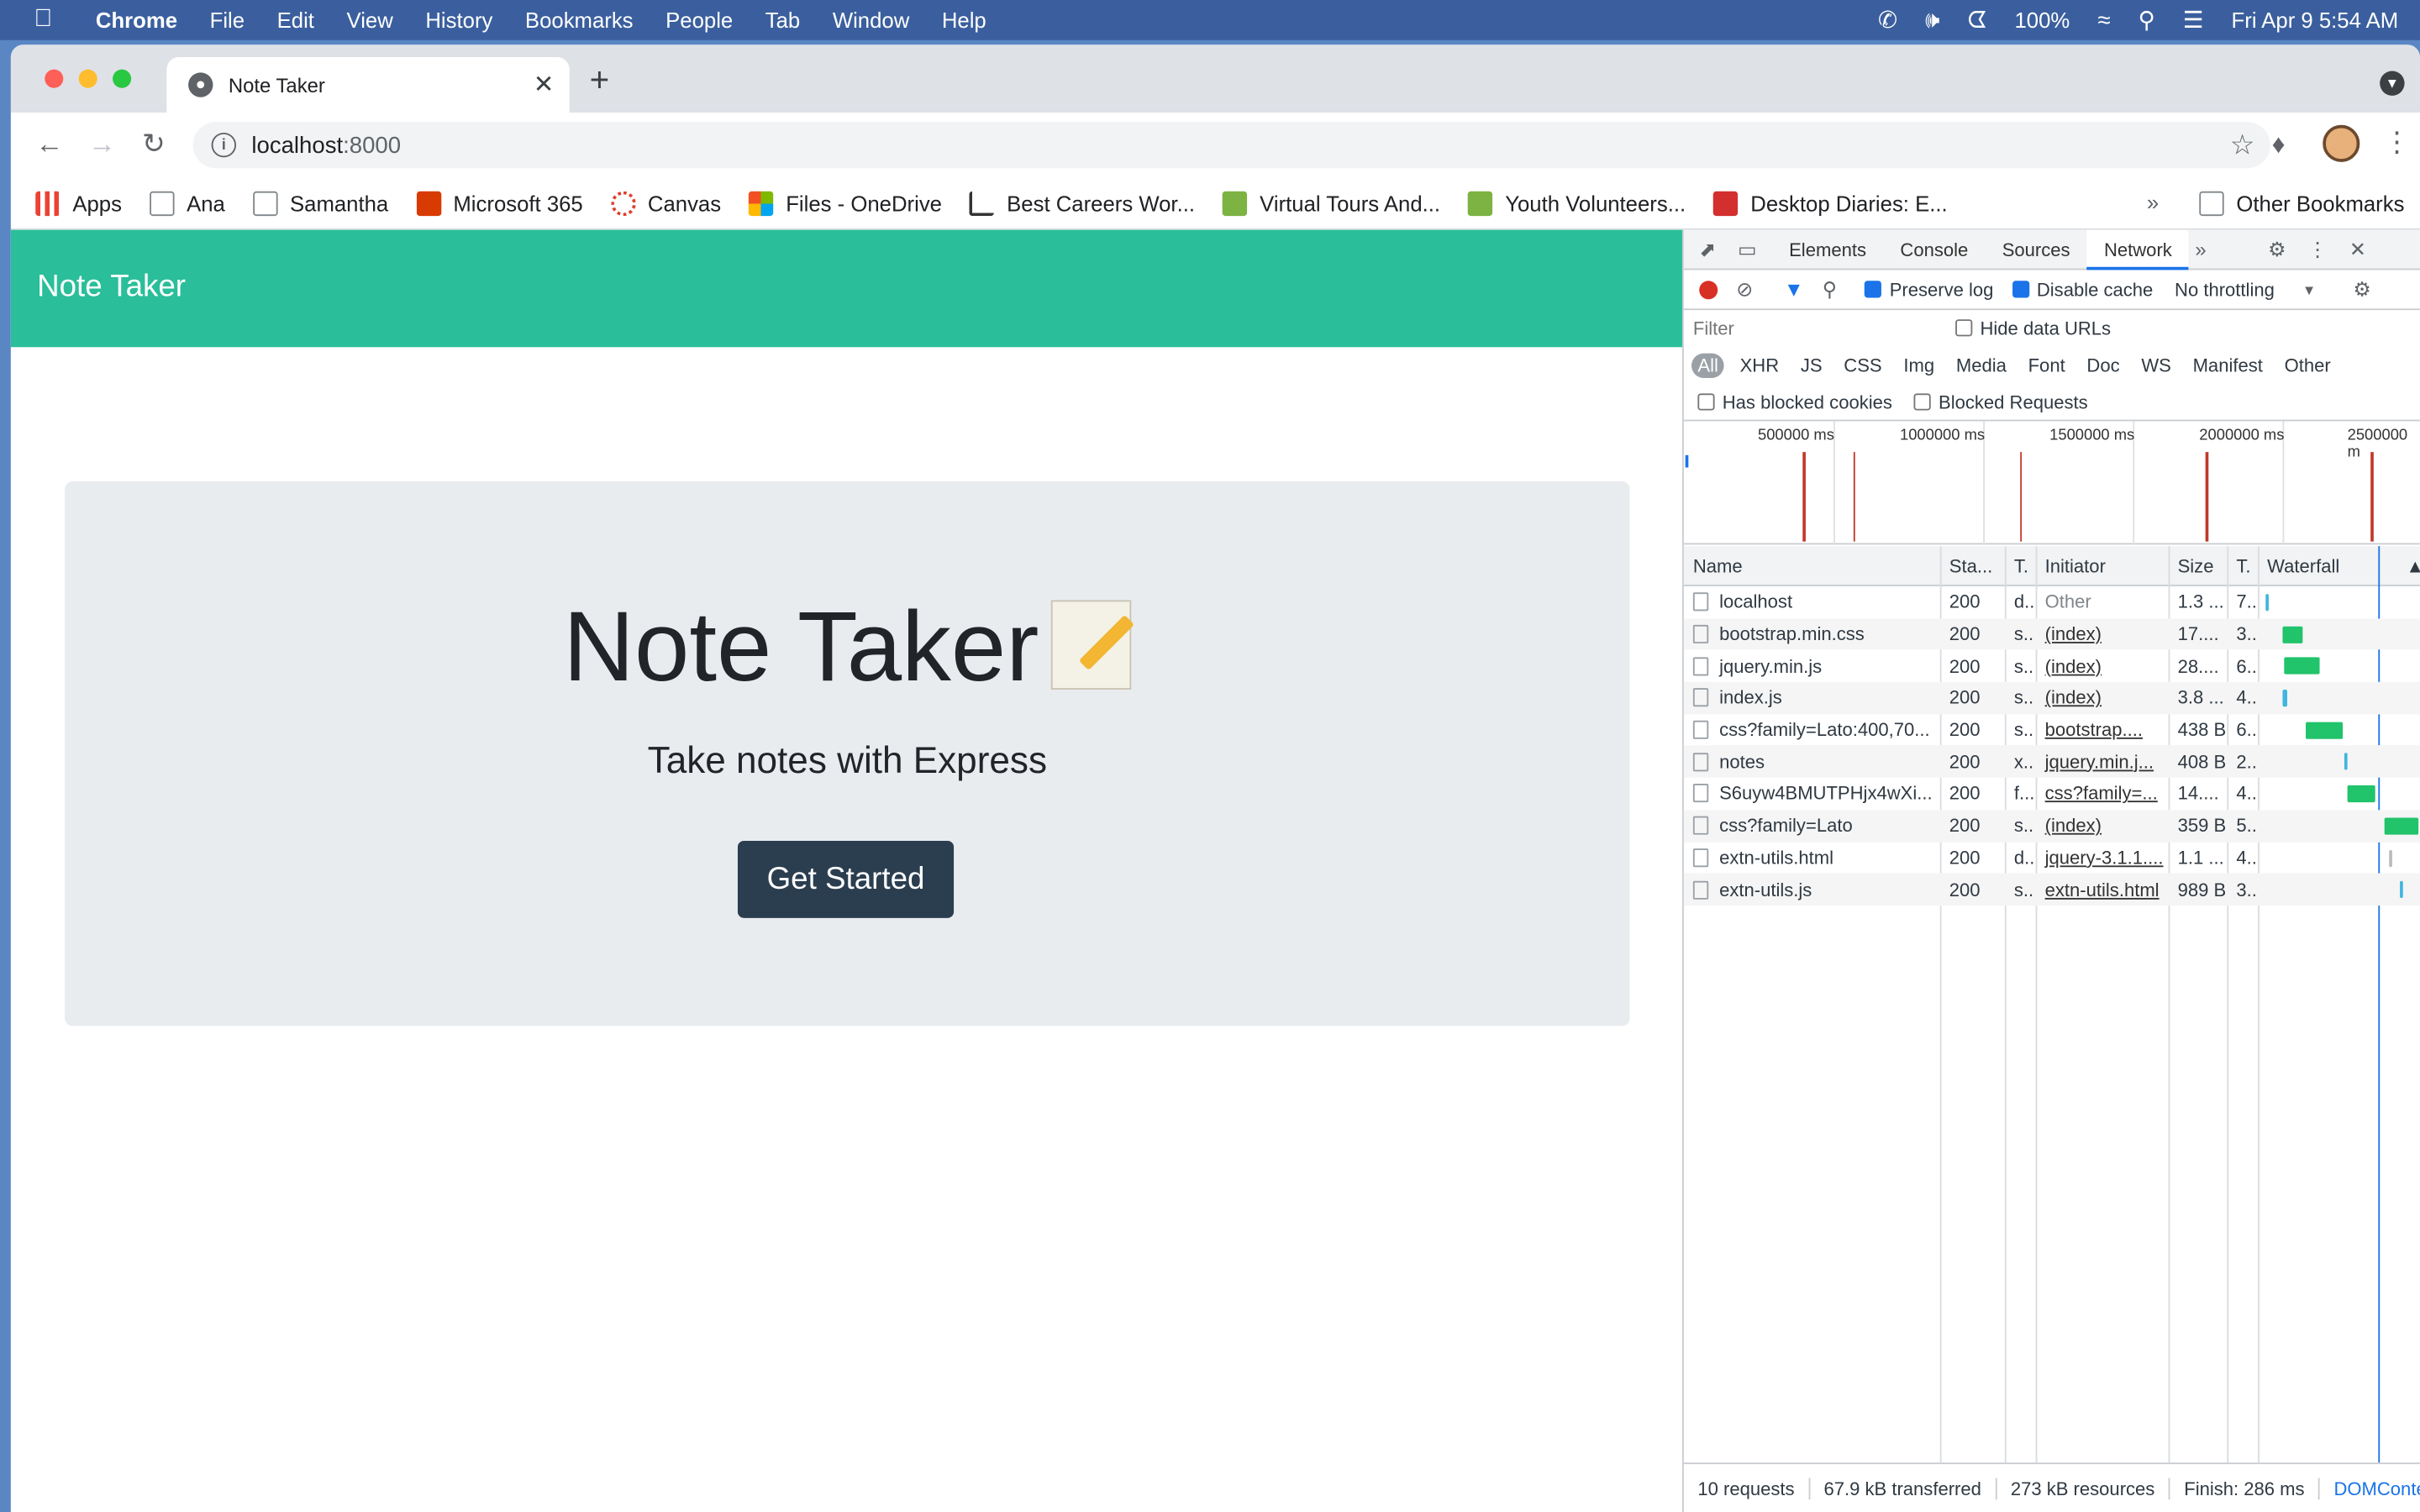 This screenshot has height=1512, width=2420. What do you see at coordinates (2103, 366) in the screenshot?
I see `type-doc: Doc` at bounding box center [2103, 366].